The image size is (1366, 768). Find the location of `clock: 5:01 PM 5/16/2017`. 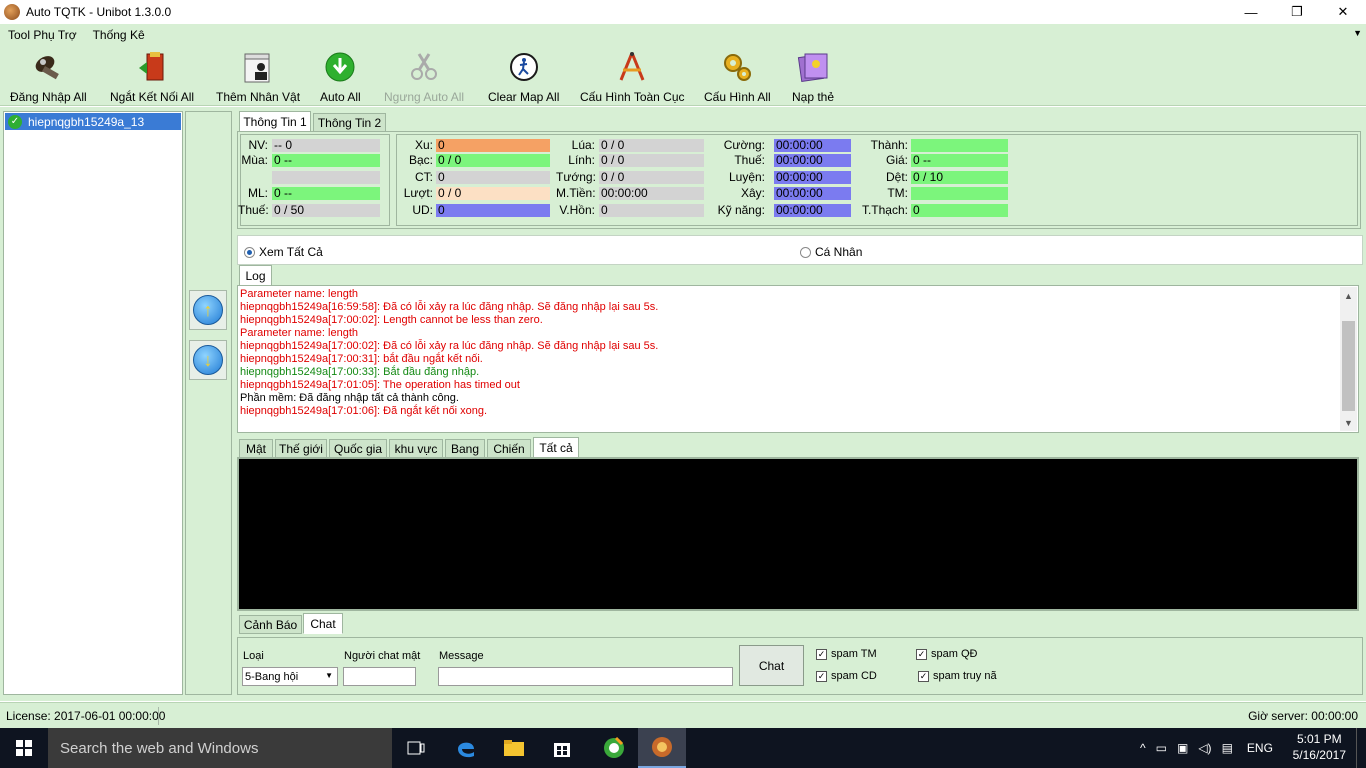

clock: 5:01 PM 5/16/2017 is located at coordinates (1319, 747).